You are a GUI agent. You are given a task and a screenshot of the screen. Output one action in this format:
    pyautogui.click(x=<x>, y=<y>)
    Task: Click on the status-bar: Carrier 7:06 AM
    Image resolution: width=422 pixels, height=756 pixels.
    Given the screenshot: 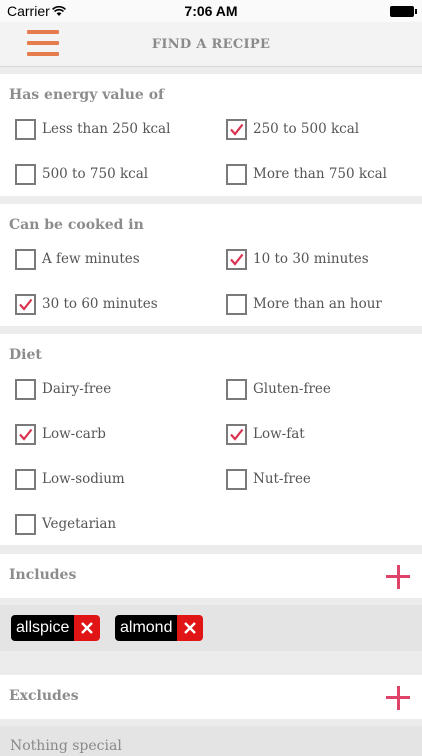 What is the action you would take?
    pyautogui.click(x=211, y=11)
    